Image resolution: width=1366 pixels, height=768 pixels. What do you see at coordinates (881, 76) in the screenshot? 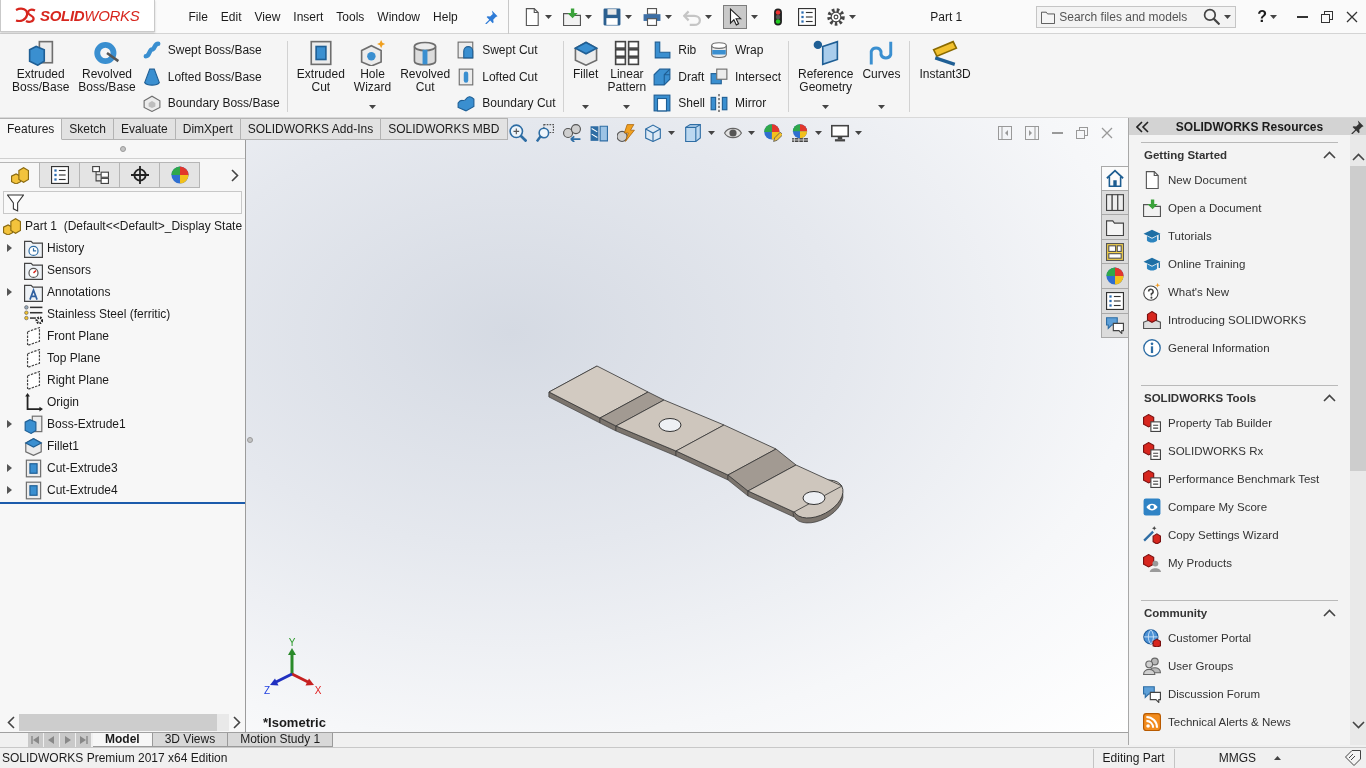
I see `tool-button: Curves` at bounding box center [881, 76].